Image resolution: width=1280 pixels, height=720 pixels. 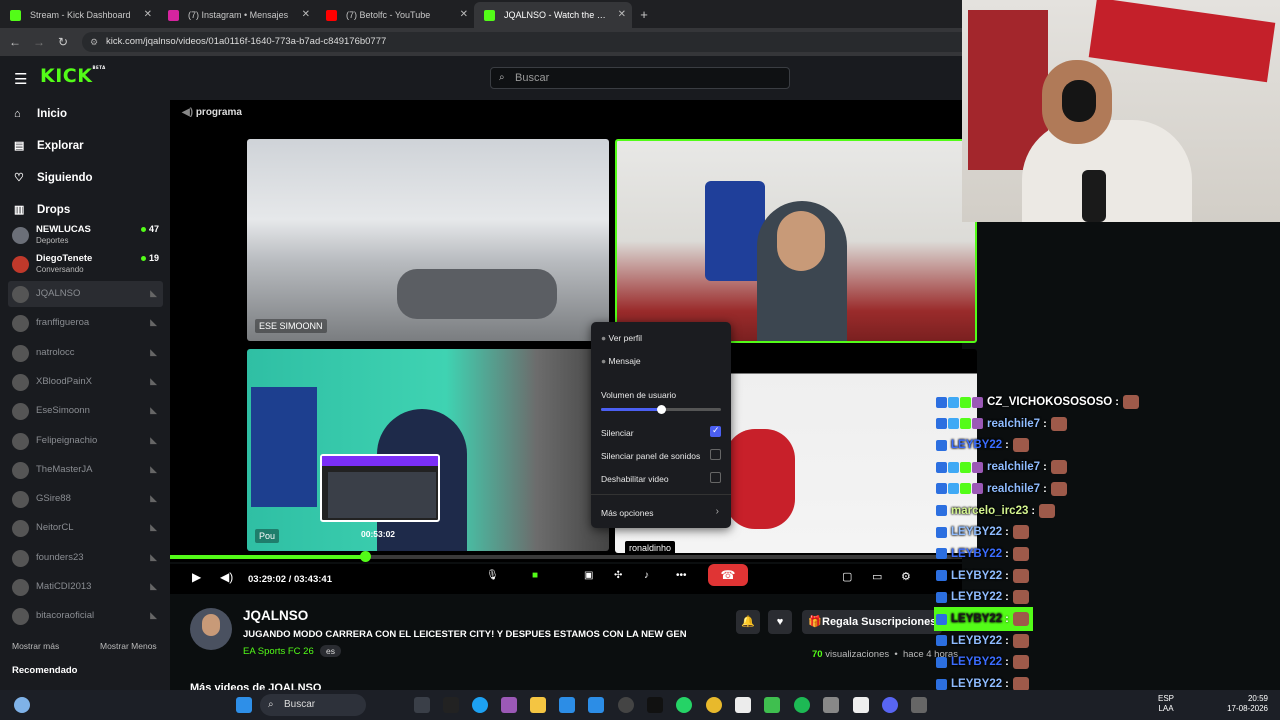 I want to click on mute-item: Silenciar, so click(x=617, y=433).